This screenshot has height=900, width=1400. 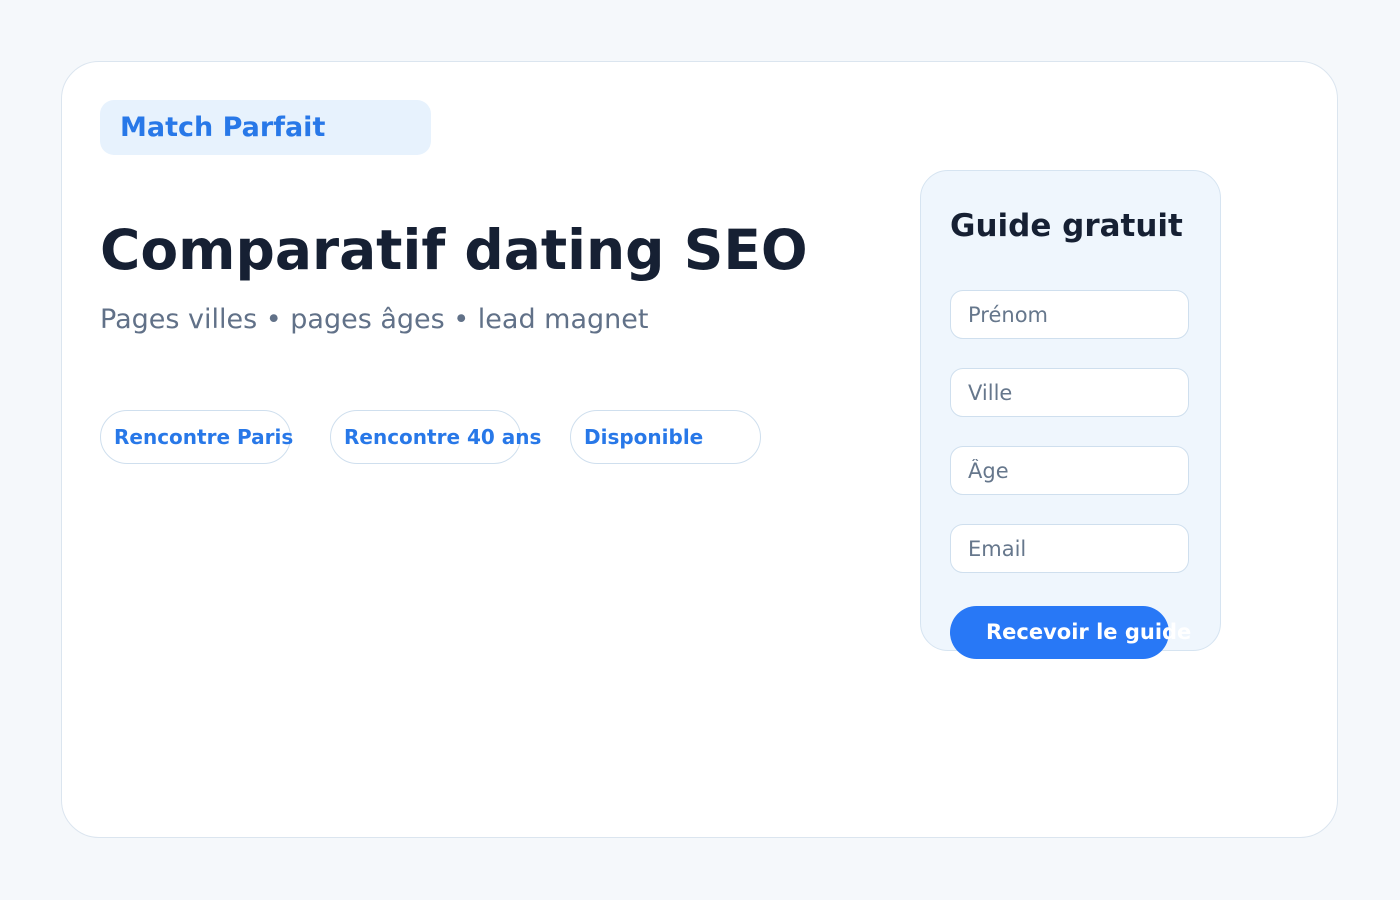 What do you see at coordinates (1069, 392) in the screenshot?
I see `city-input` at bounding box center [1069, 392].